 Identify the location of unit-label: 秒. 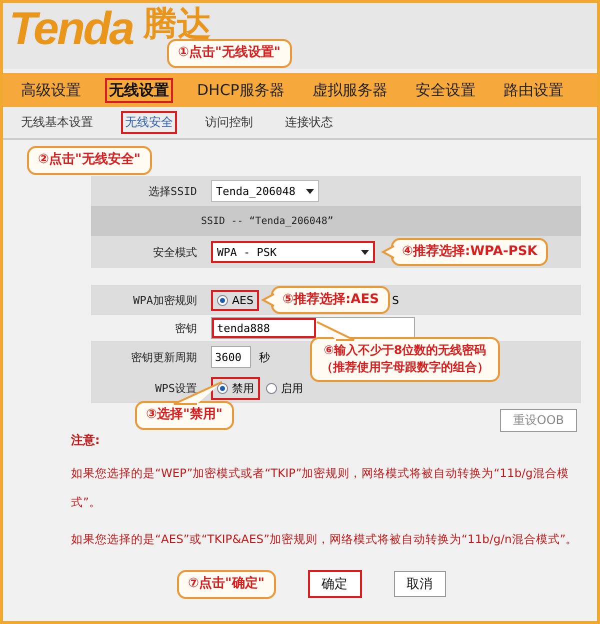
(264, 357).